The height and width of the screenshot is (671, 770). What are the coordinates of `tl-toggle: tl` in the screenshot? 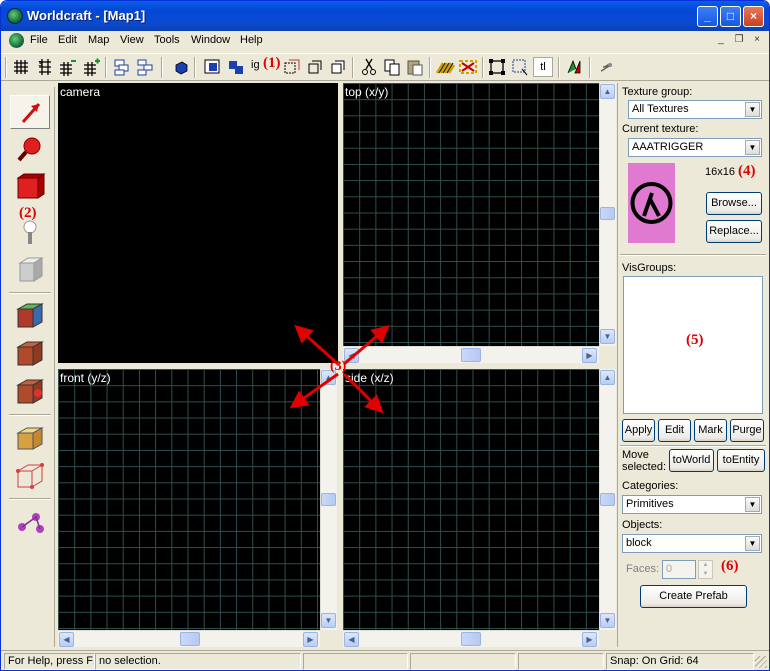 It's located at (543, 67).